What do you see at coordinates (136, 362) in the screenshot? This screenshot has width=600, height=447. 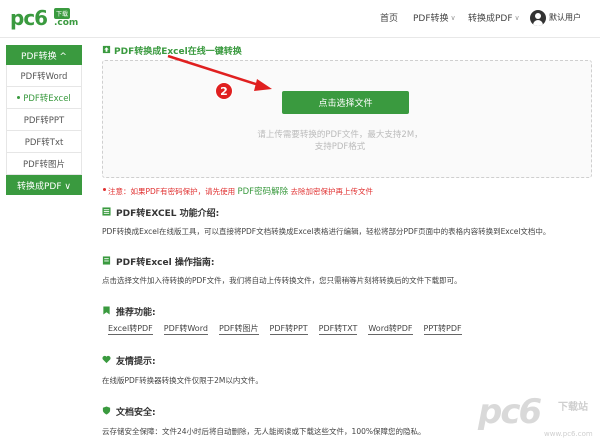 I see `tips-title: 友情提示:` at bounding box center [136, 362].